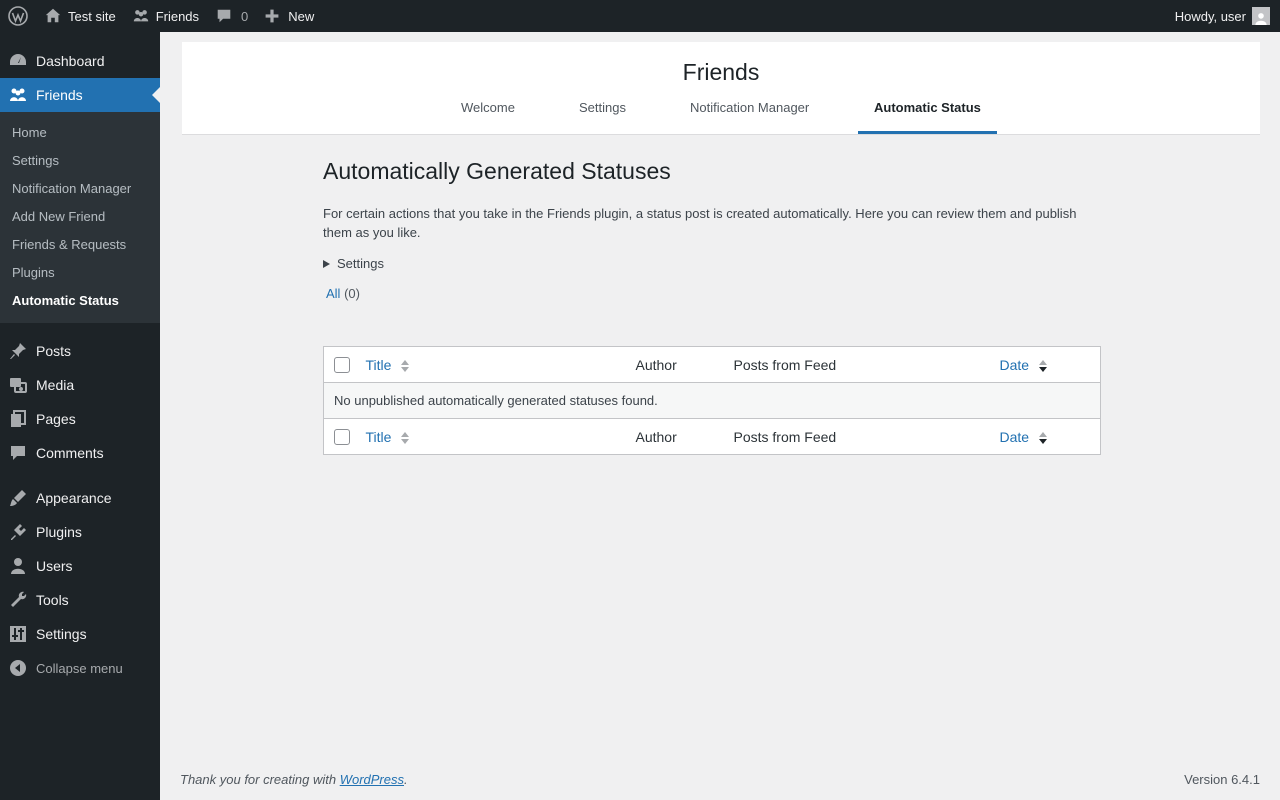 The image size is (1280, 800). What do you see at coordinates (333, 293) in the screenshot?
I see `view-all-link: All` at bounding box center [333, 293].